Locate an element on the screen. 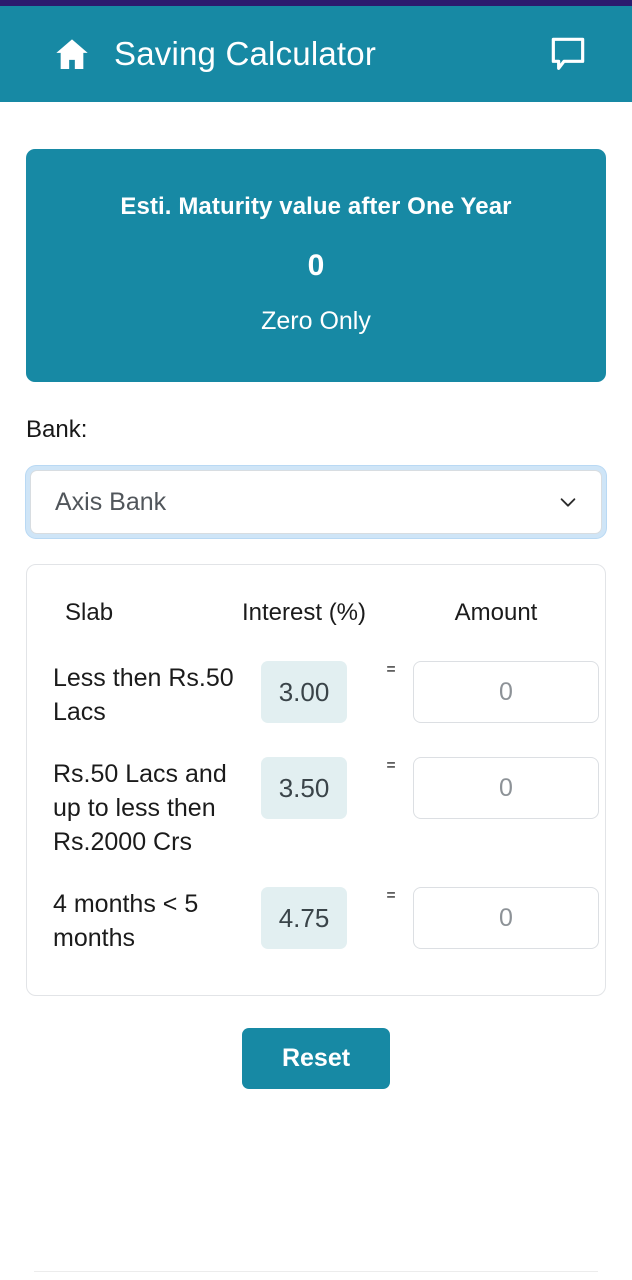 This screenshot has width=632, height=1280. bank-select: Axis Bank is located at coordinates (316, 502).